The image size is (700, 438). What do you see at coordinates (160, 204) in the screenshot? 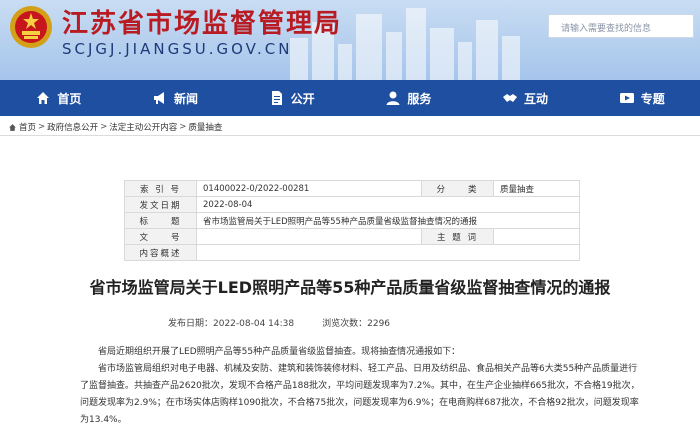
I see `meta-label: 发文日期` at bounding box center [160, 204].